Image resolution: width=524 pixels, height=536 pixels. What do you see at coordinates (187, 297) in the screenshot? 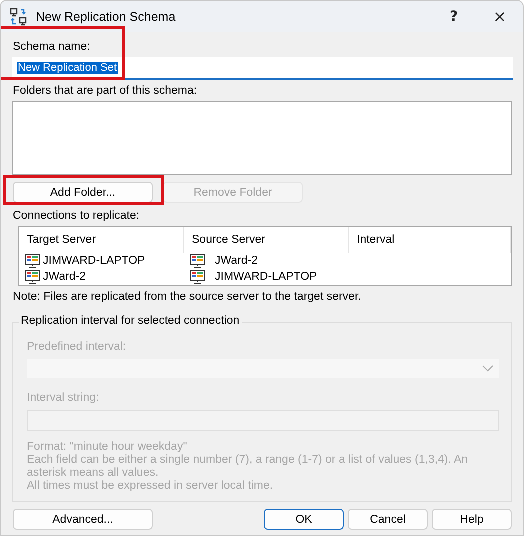
I see `note-text: Note: Files are replicated from the source server to the target server.` at bounding box center [187, 297].